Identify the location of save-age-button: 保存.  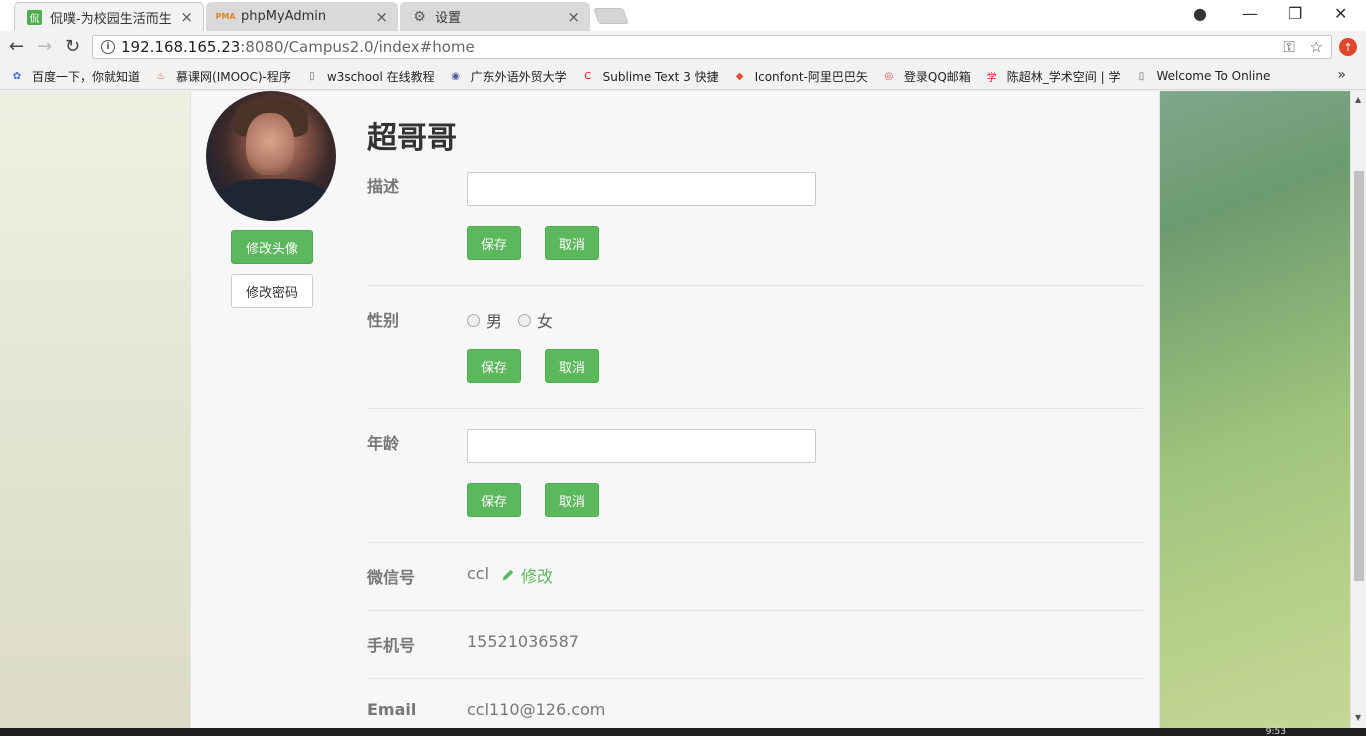
(494, 500).